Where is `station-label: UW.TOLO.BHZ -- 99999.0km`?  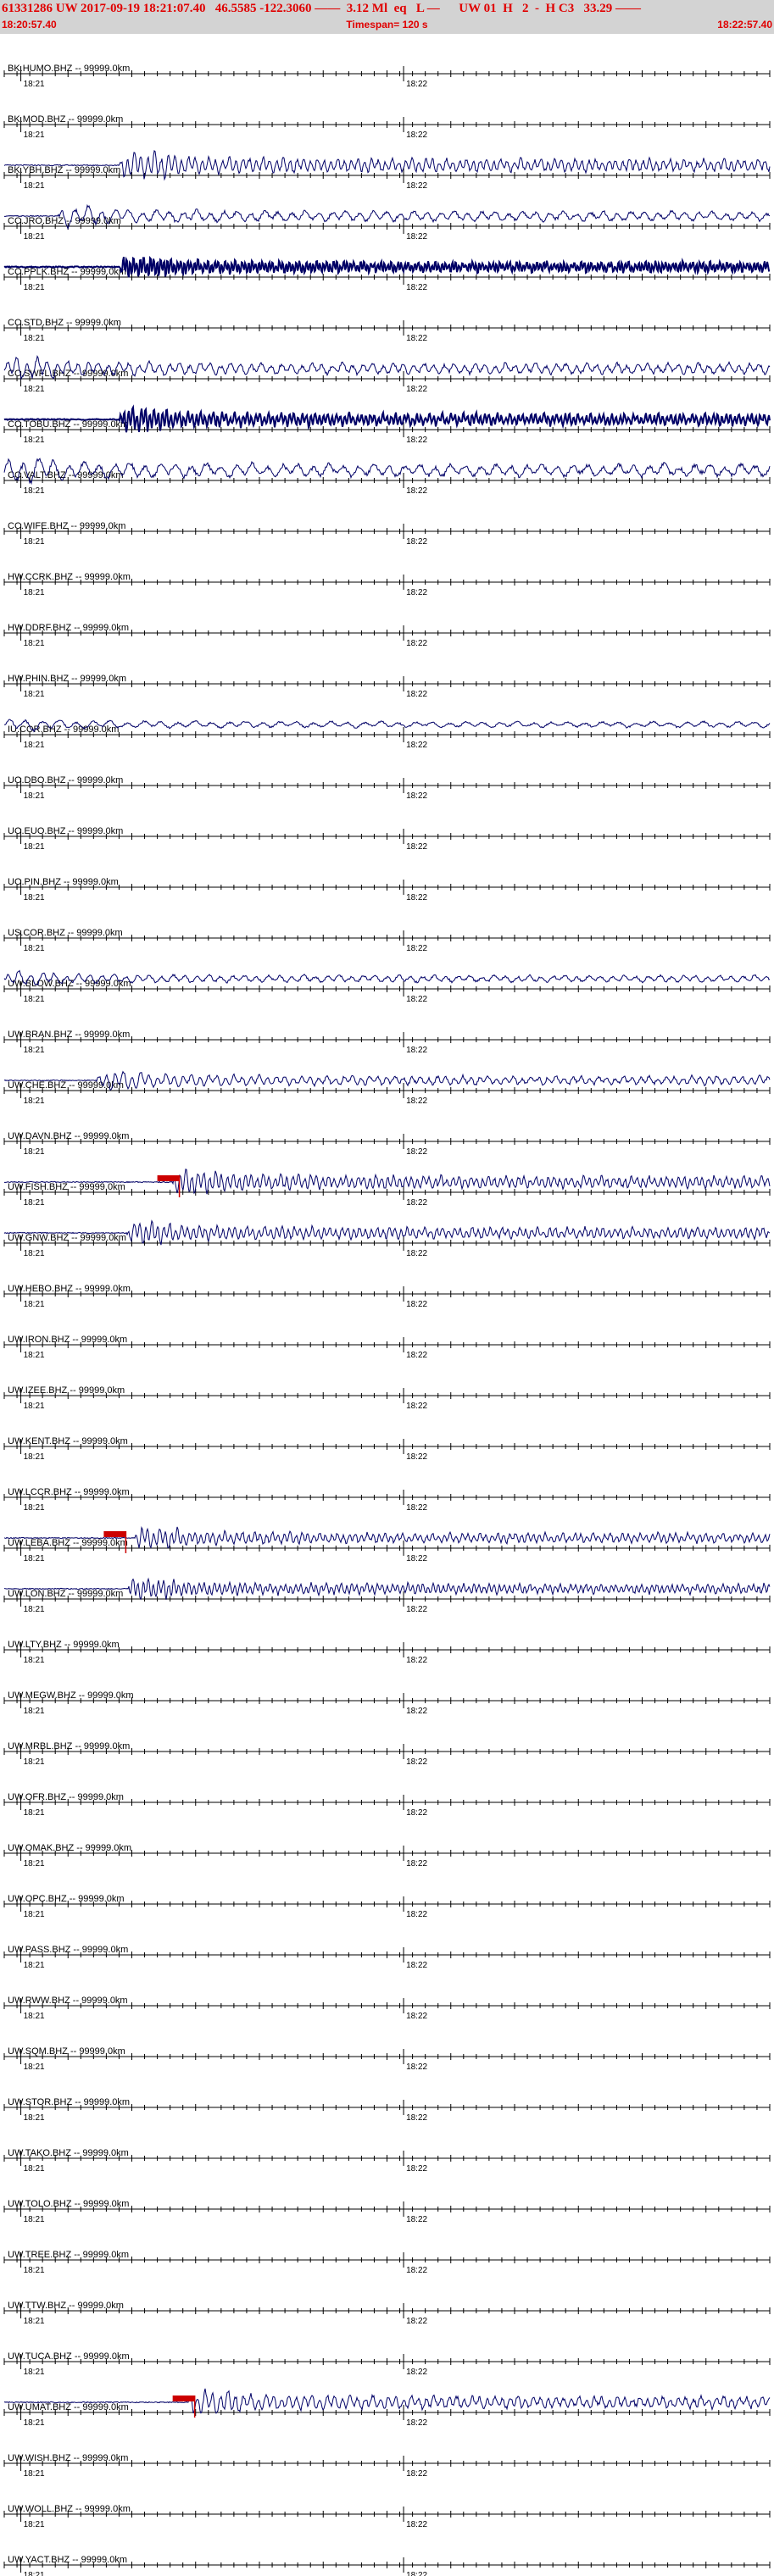 station-label: UW.TOLO.BHZ -- 99999.0km is located at coordinates (68, 2204).